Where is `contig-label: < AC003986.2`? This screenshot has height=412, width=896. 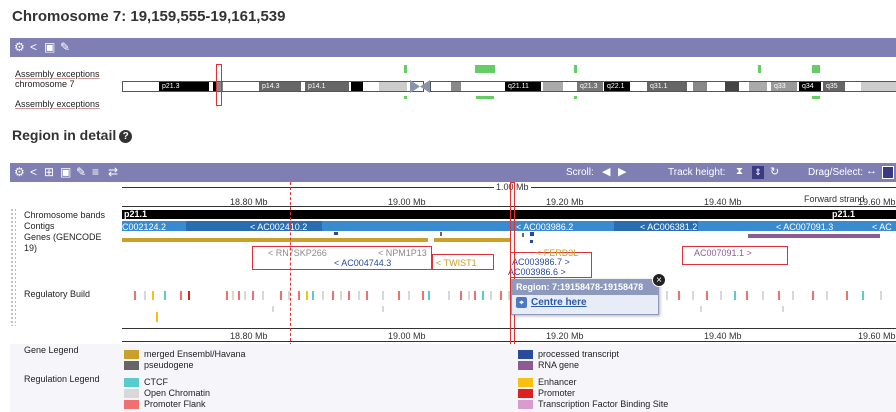
contig-label: < AC003986.2 is located at coordinates (545, 227).